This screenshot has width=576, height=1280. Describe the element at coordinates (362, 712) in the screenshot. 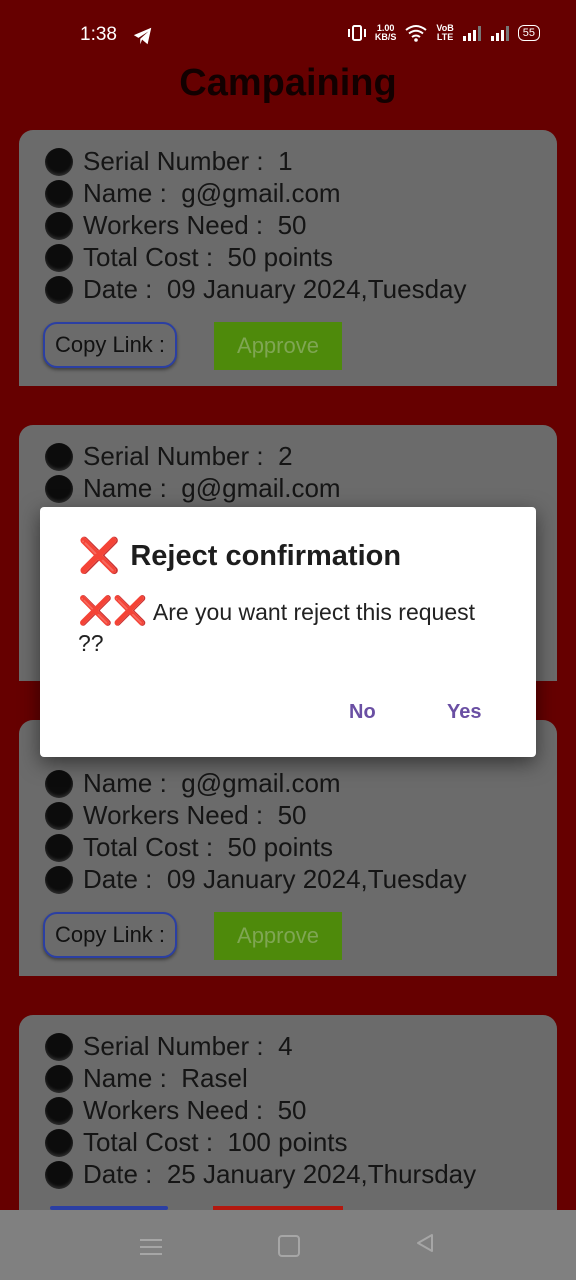

I see `no-button: No` at that location.